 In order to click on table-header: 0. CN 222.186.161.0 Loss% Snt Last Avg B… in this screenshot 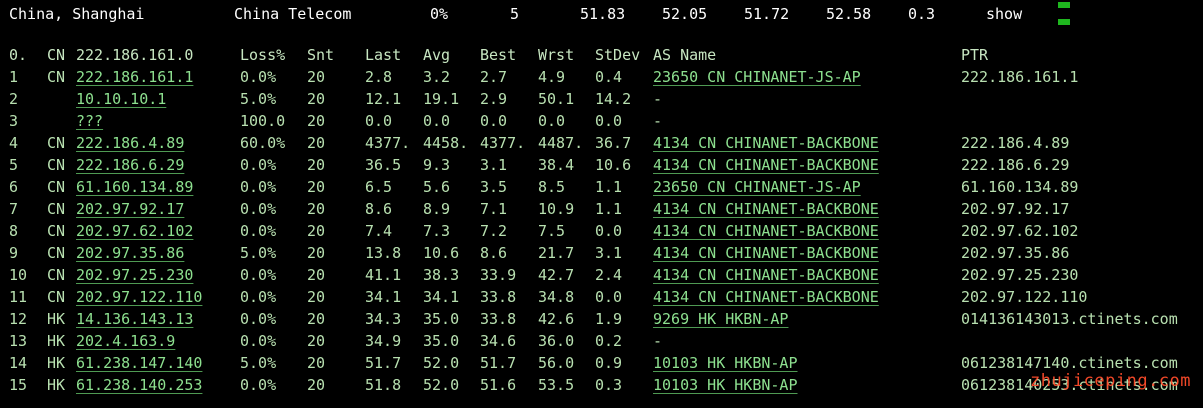, I will do `click(601, 55)`.